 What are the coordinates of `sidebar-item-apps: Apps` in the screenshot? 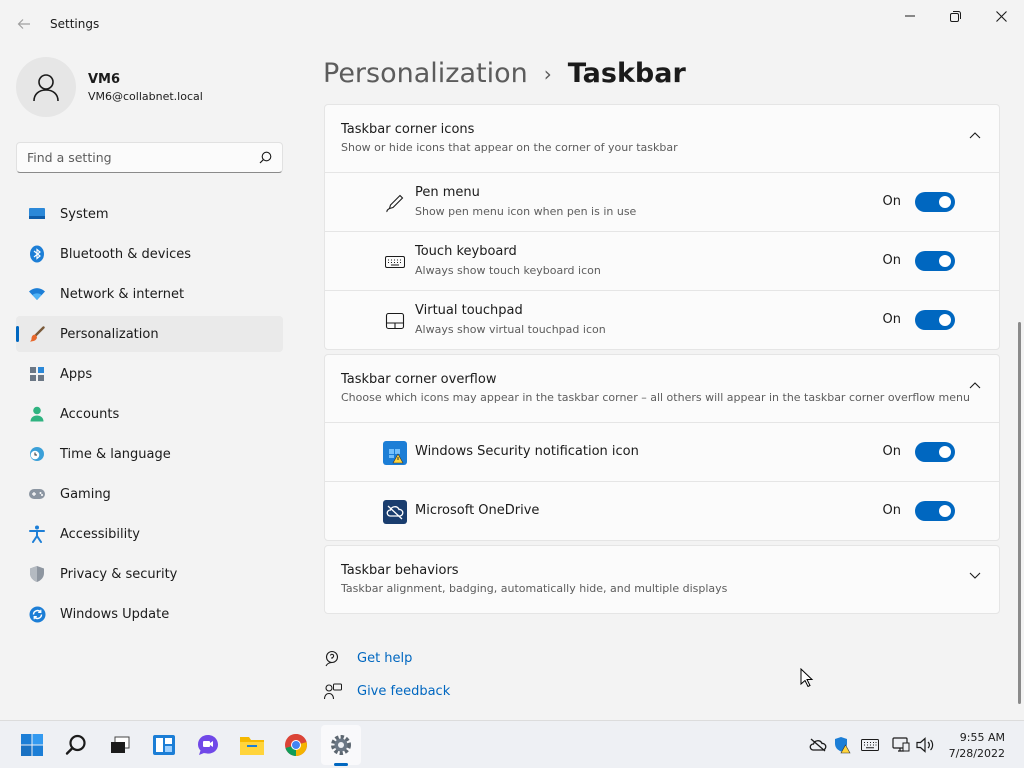 It's located at (149, 374).